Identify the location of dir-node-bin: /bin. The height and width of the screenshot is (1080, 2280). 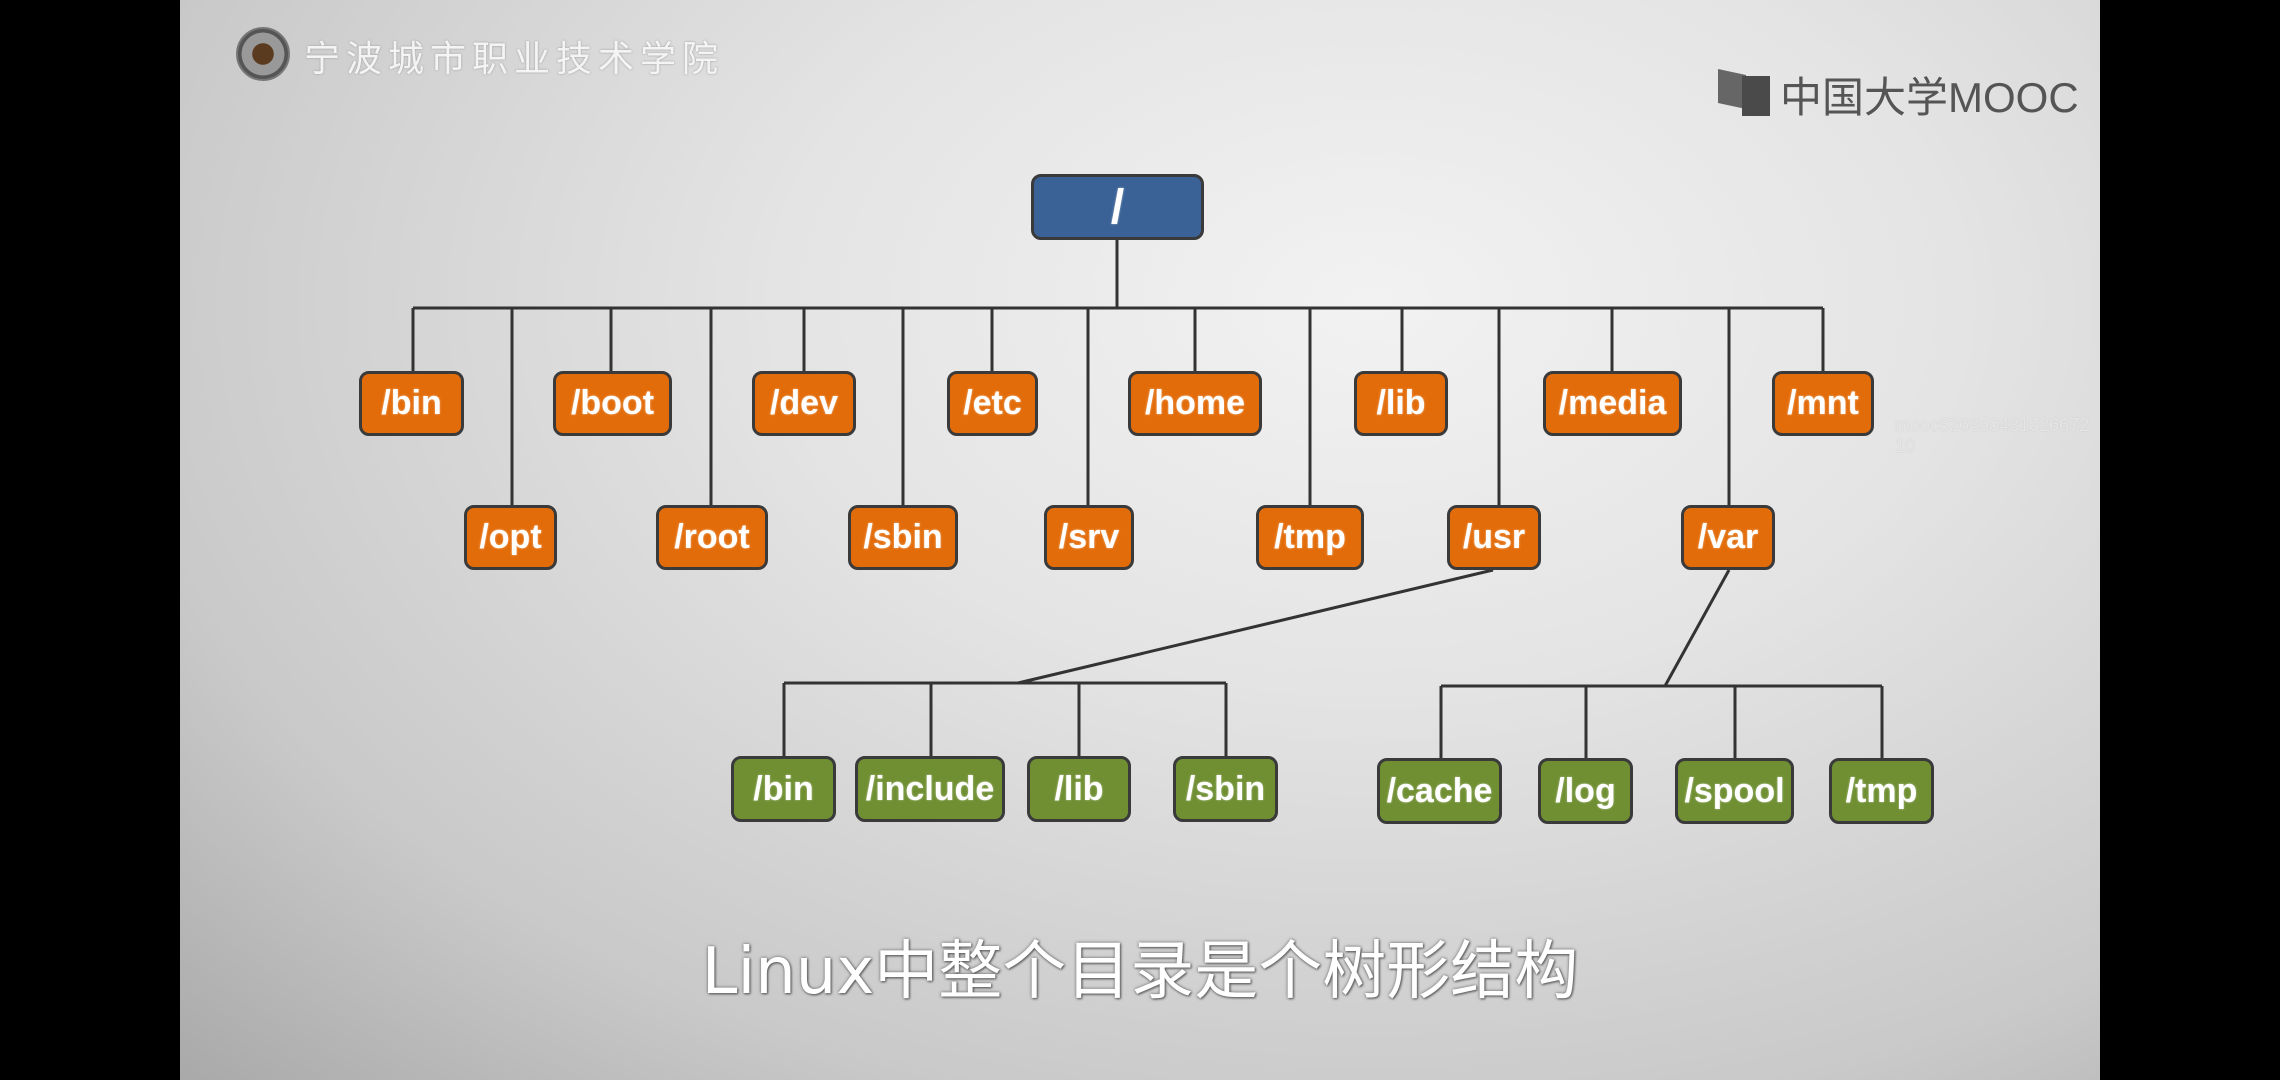
(411, 403).